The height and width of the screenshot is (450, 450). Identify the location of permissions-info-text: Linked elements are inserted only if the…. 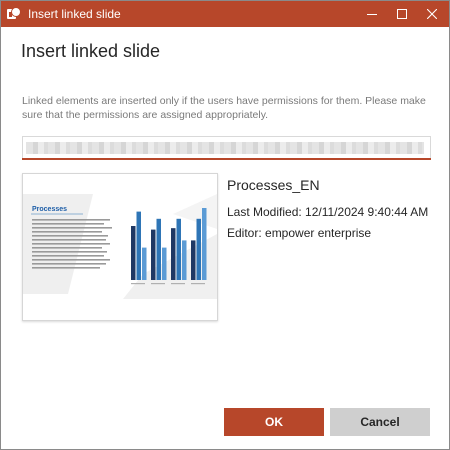
(224, 108).